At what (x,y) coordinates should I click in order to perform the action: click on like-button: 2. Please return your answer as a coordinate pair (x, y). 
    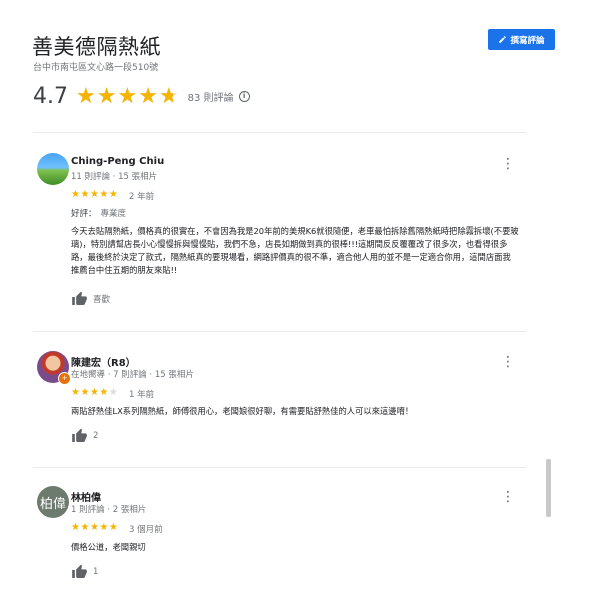
    Looking at the image, I should click on (84, 436).